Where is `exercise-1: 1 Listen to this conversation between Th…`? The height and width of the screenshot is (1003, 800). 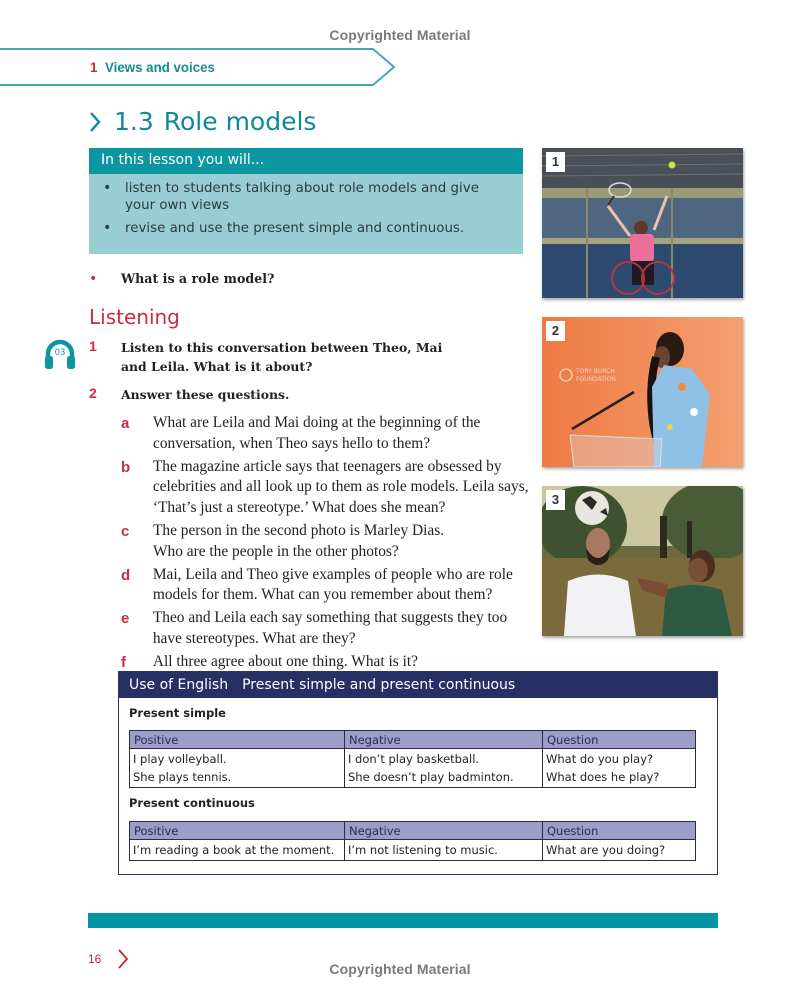
exercise-1: 1 Listen to this conversation between Th… is located at coordinates (275, 357).